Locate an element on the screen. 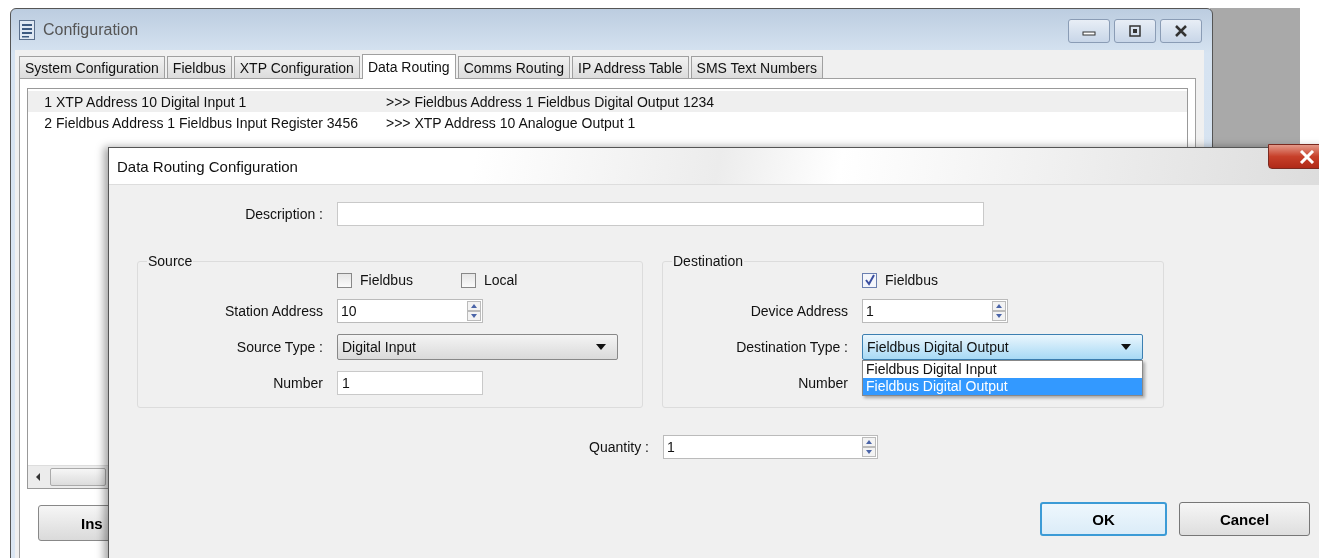 The image size is (1319, 558). tab: SMS Text Numbers is located at coordinates (756, 67).